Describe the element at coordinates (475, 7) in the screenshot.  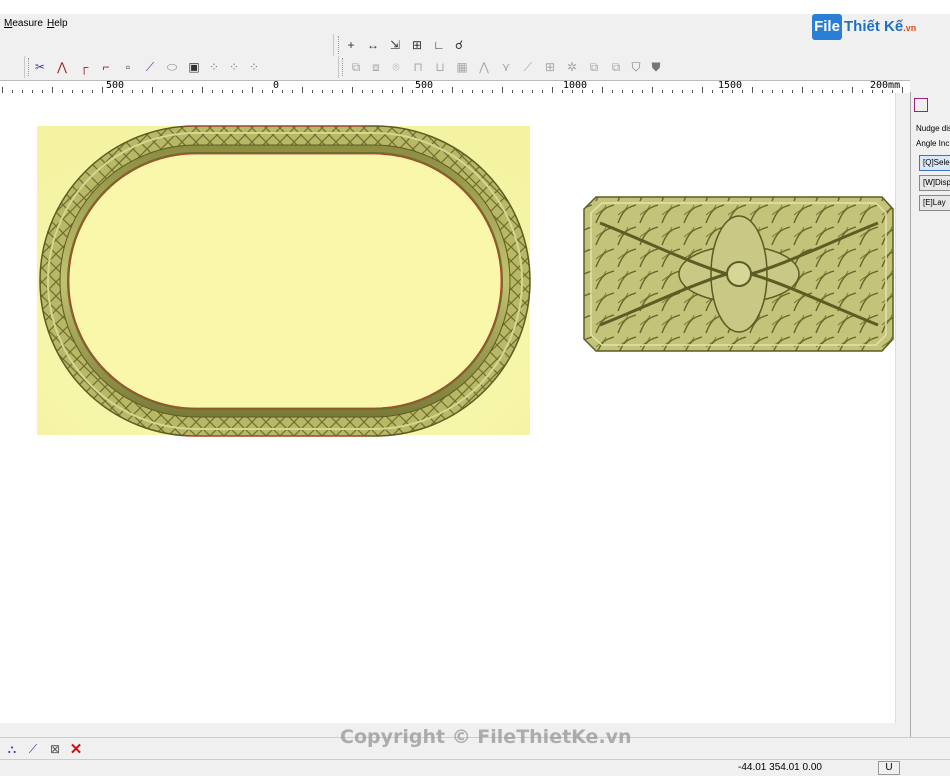
I see `title-strip` at that location.